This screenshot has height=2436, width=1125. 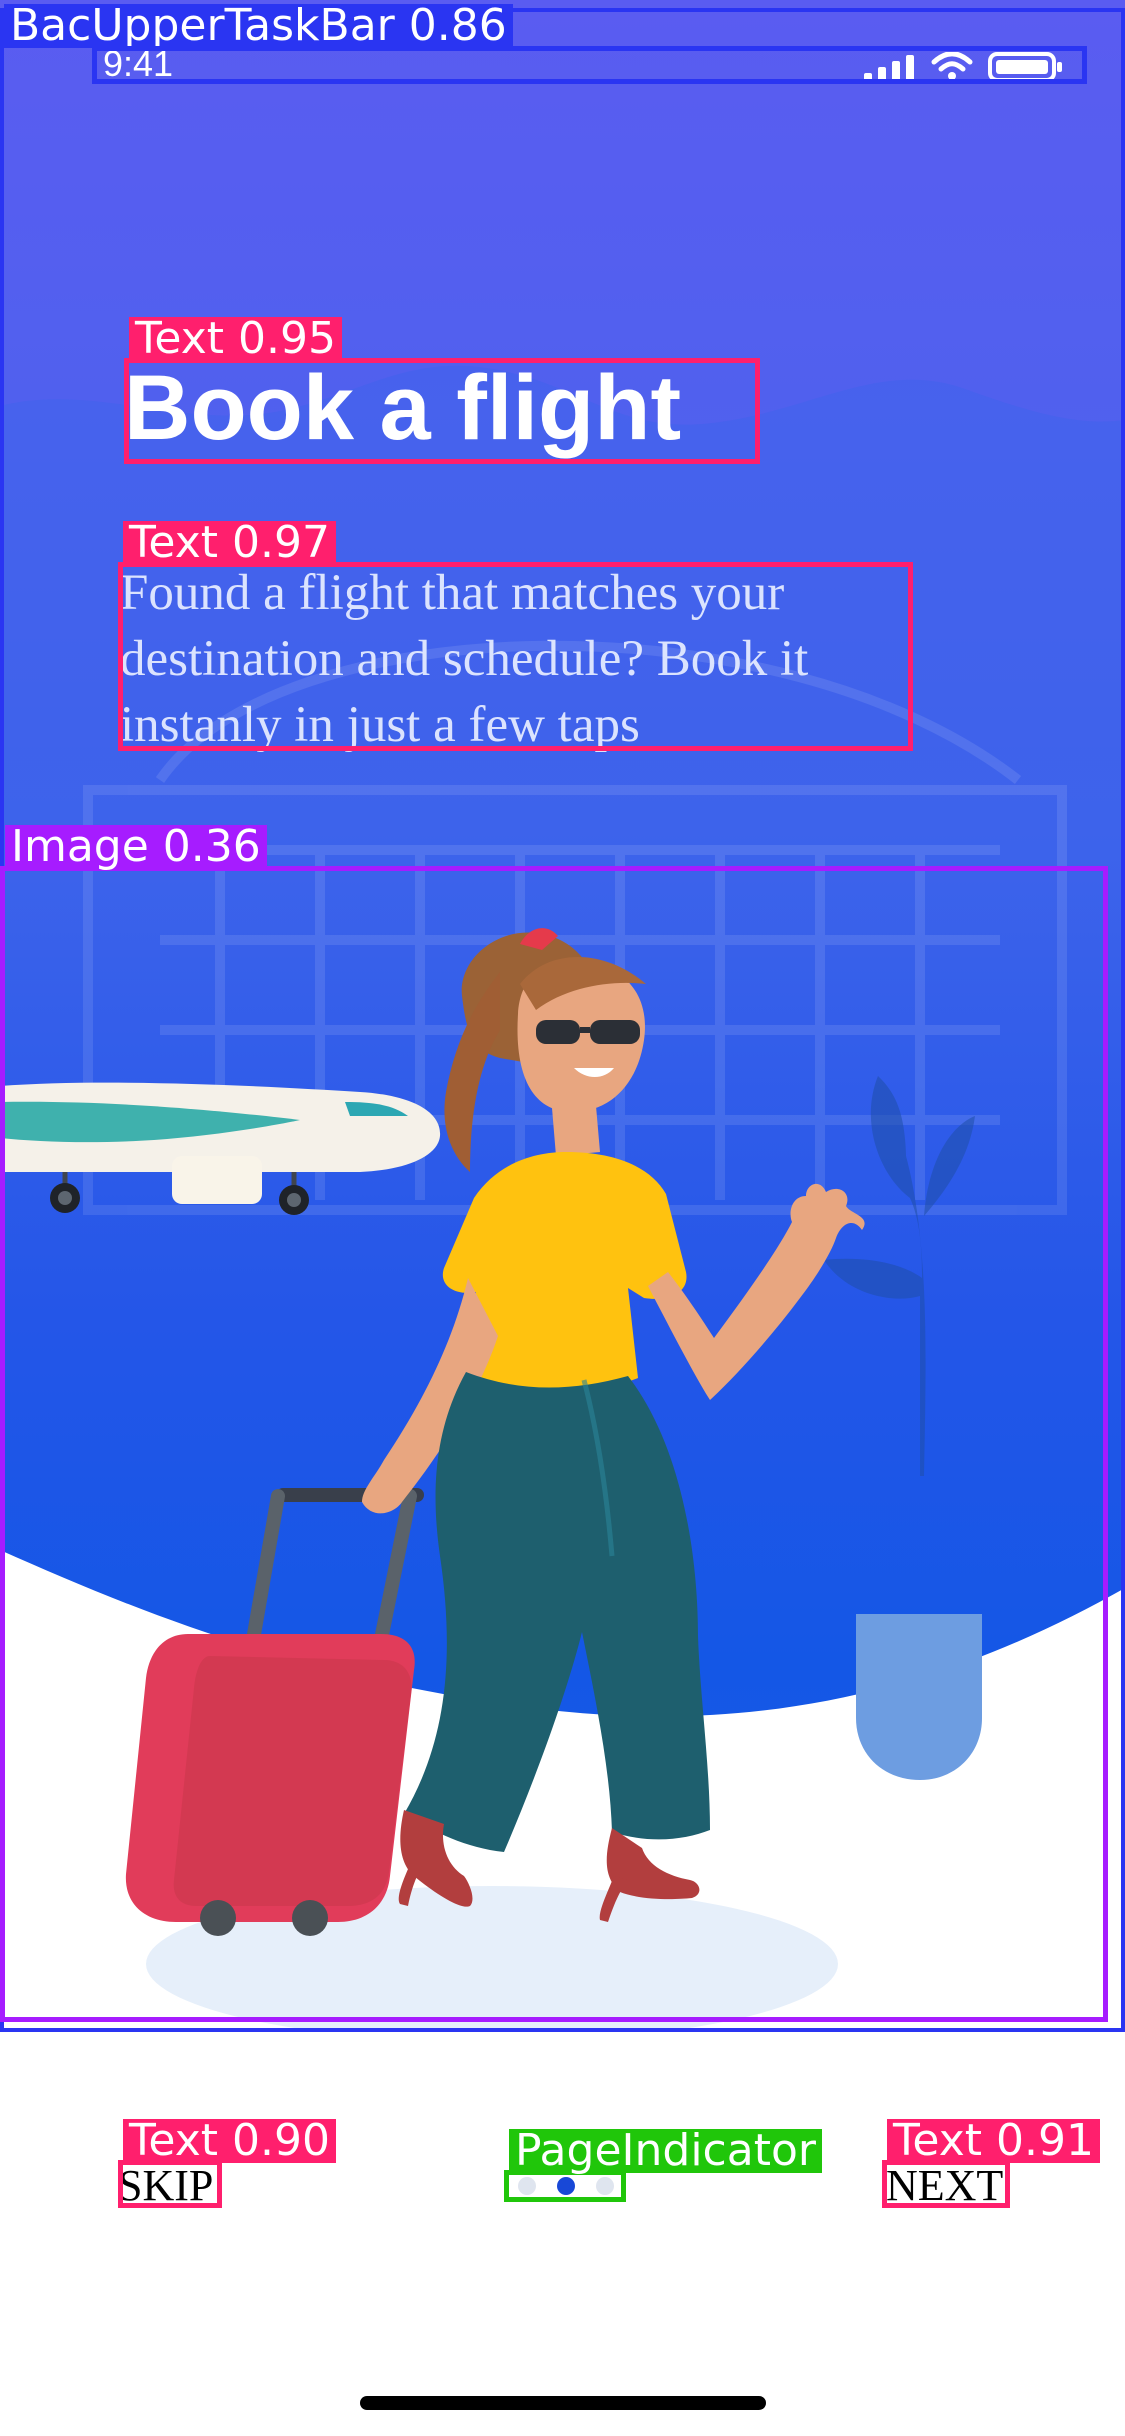 What do you see at coordinates (563, 2403) in the screenshot?
I see `home-indicator` at bounding box center [563, 2403].